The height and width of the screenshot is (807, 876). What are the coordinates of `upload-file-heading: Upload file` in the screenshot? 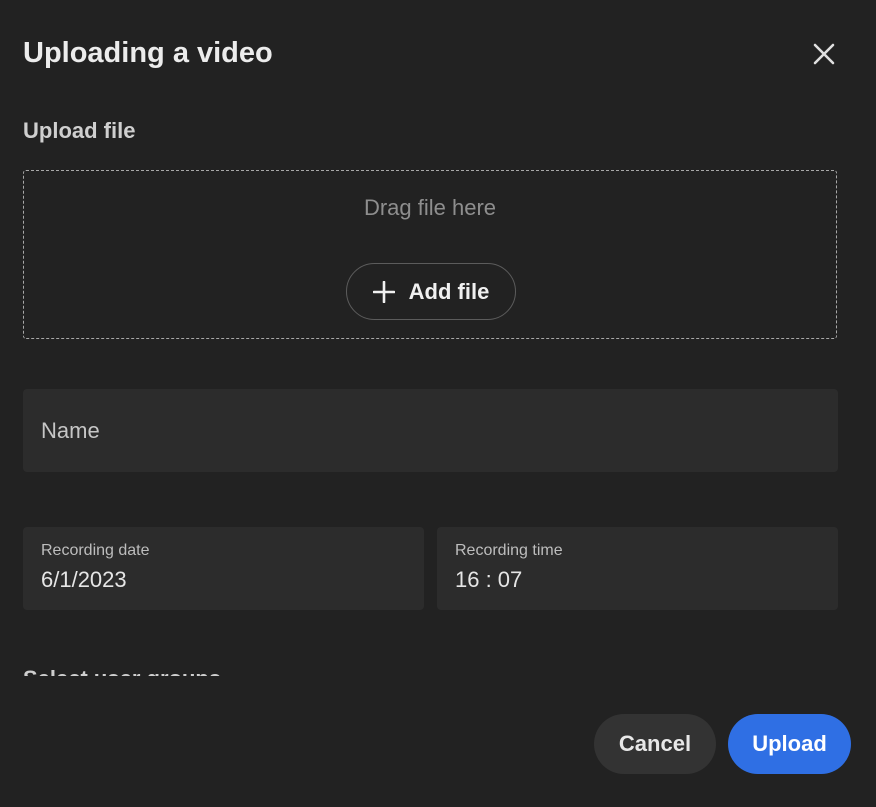 It's located at (79, 130).